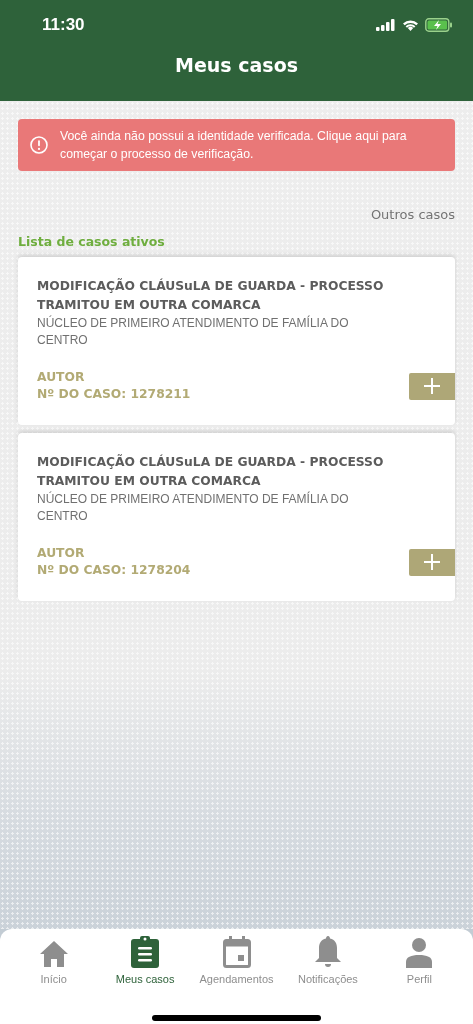 The image size is (473, 1024). Describe the element at coordinates (39, 145) in the screenshot. I see `warning-icon` at that location.